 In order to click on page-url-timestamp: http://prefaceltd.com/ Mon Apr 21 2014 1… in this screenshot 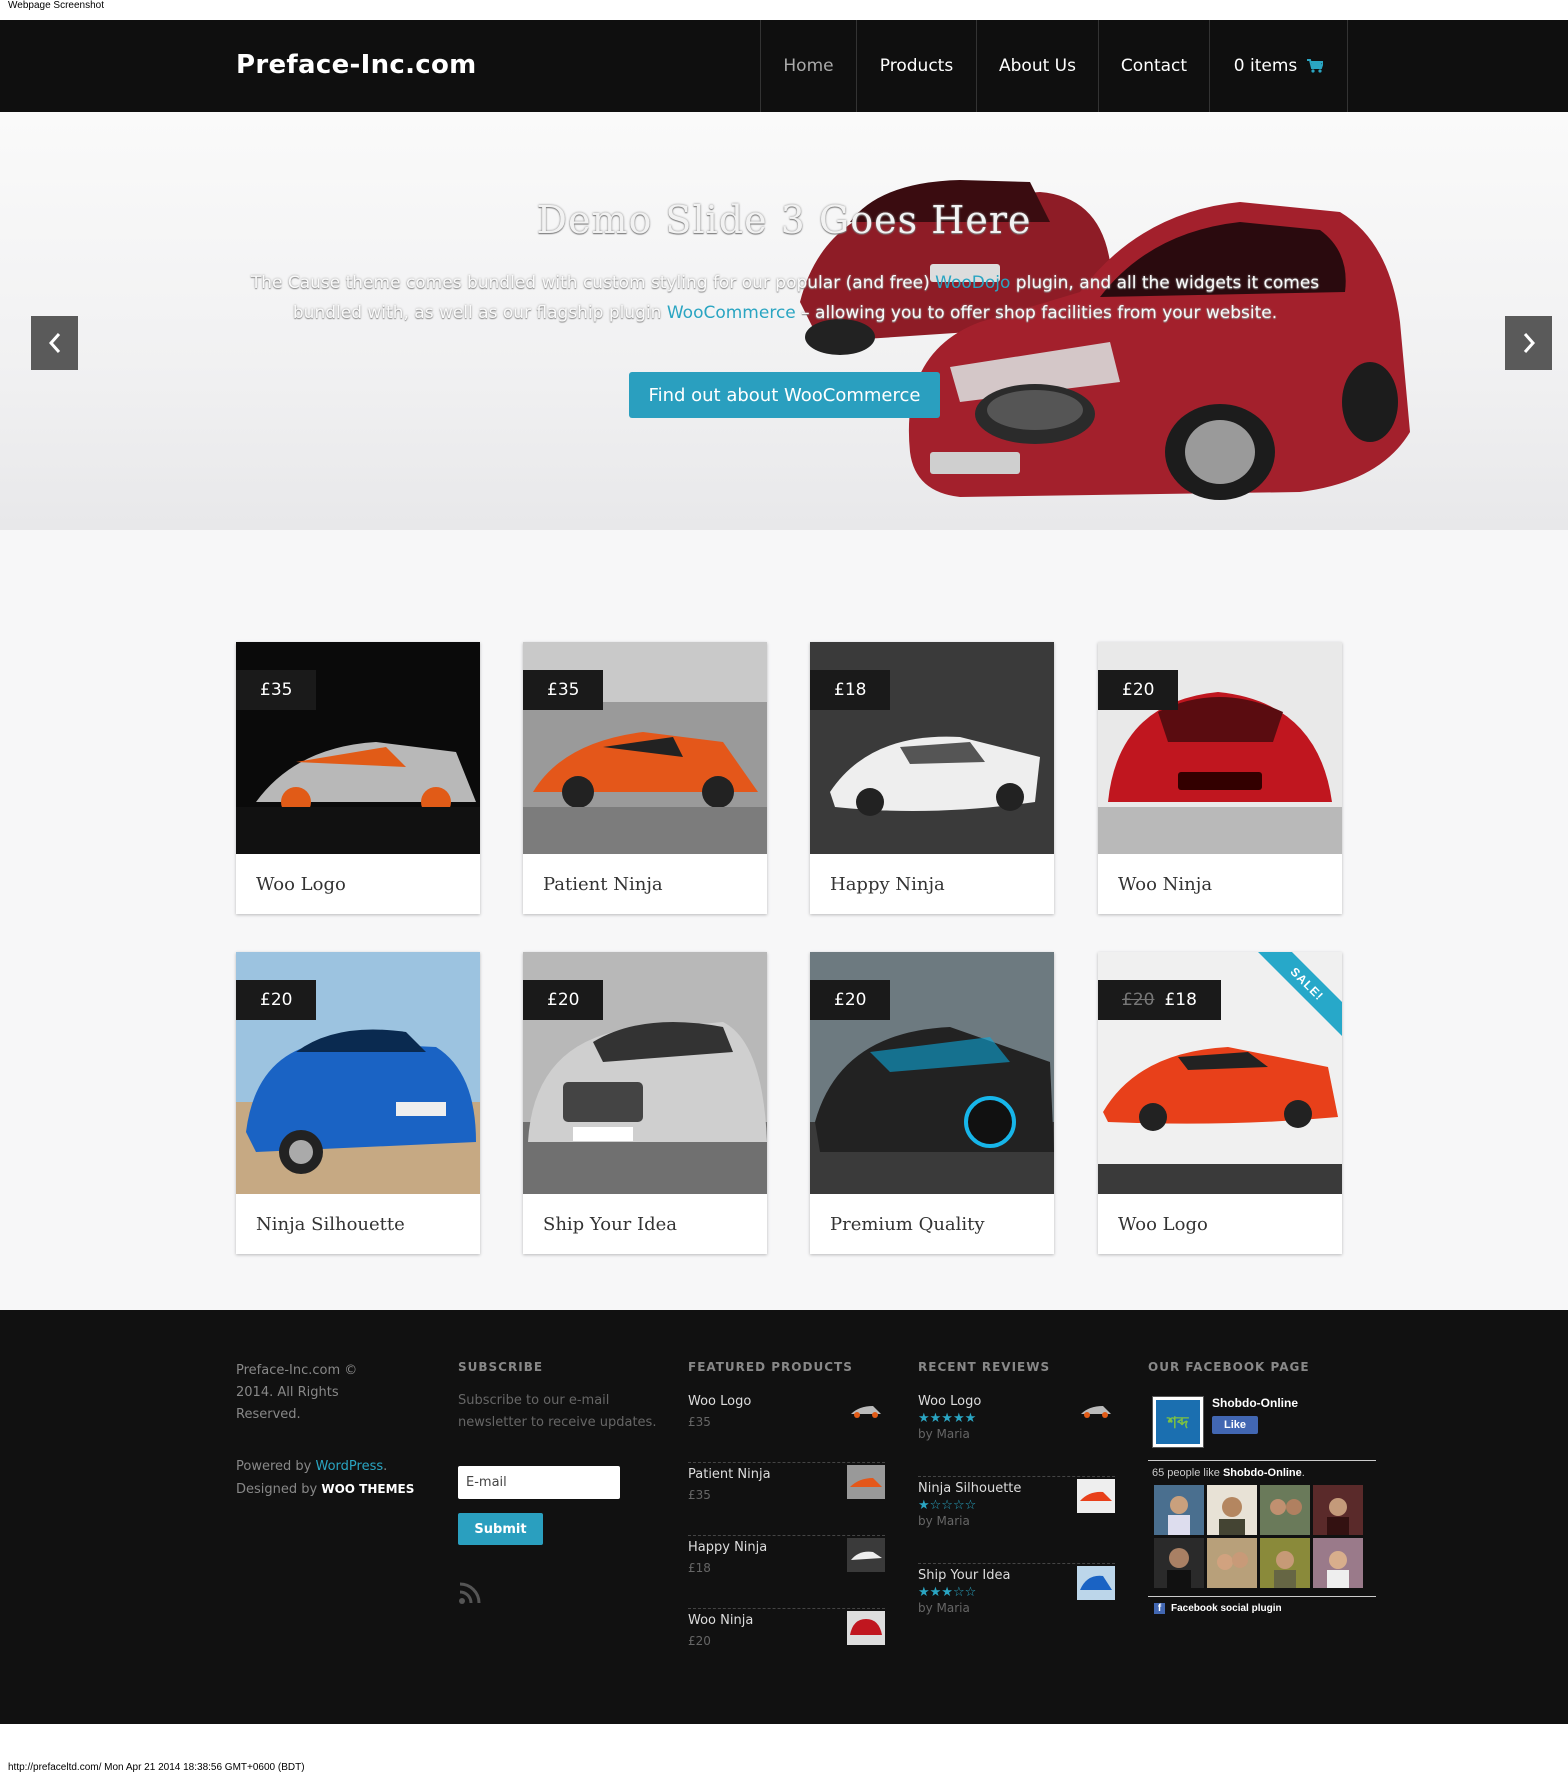, I will do `click(156, 1767)`.